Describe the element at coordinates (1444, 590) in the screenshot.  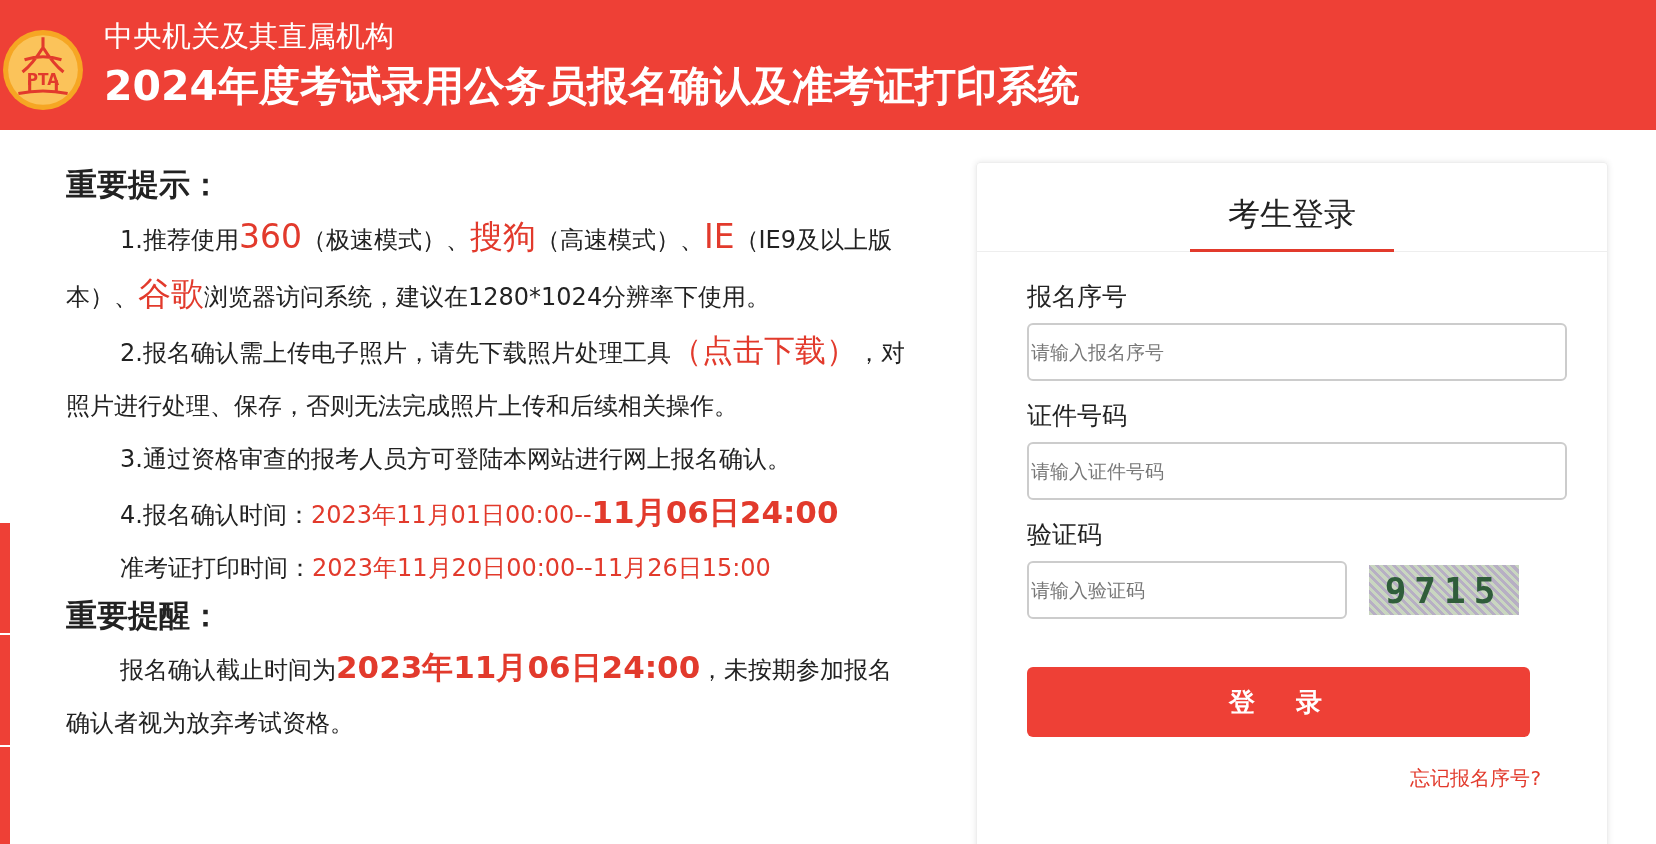
I see `captcha-image: 9715` at that location.